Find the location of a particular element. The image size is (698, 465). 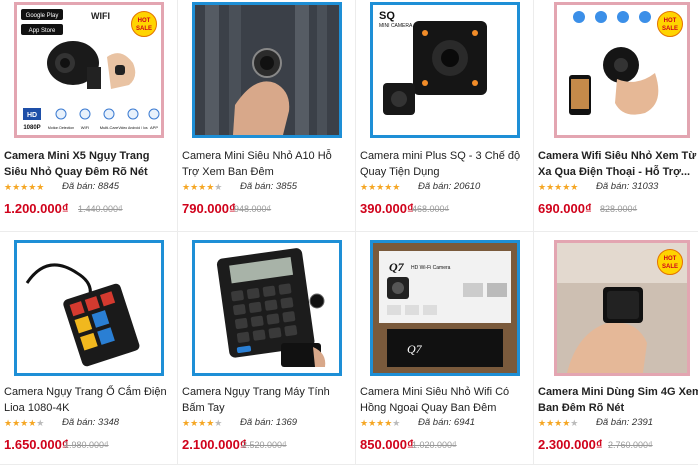

product-image: Q7 HD Wi-Fi Camera Q7 is located at coordinates (445, 308).